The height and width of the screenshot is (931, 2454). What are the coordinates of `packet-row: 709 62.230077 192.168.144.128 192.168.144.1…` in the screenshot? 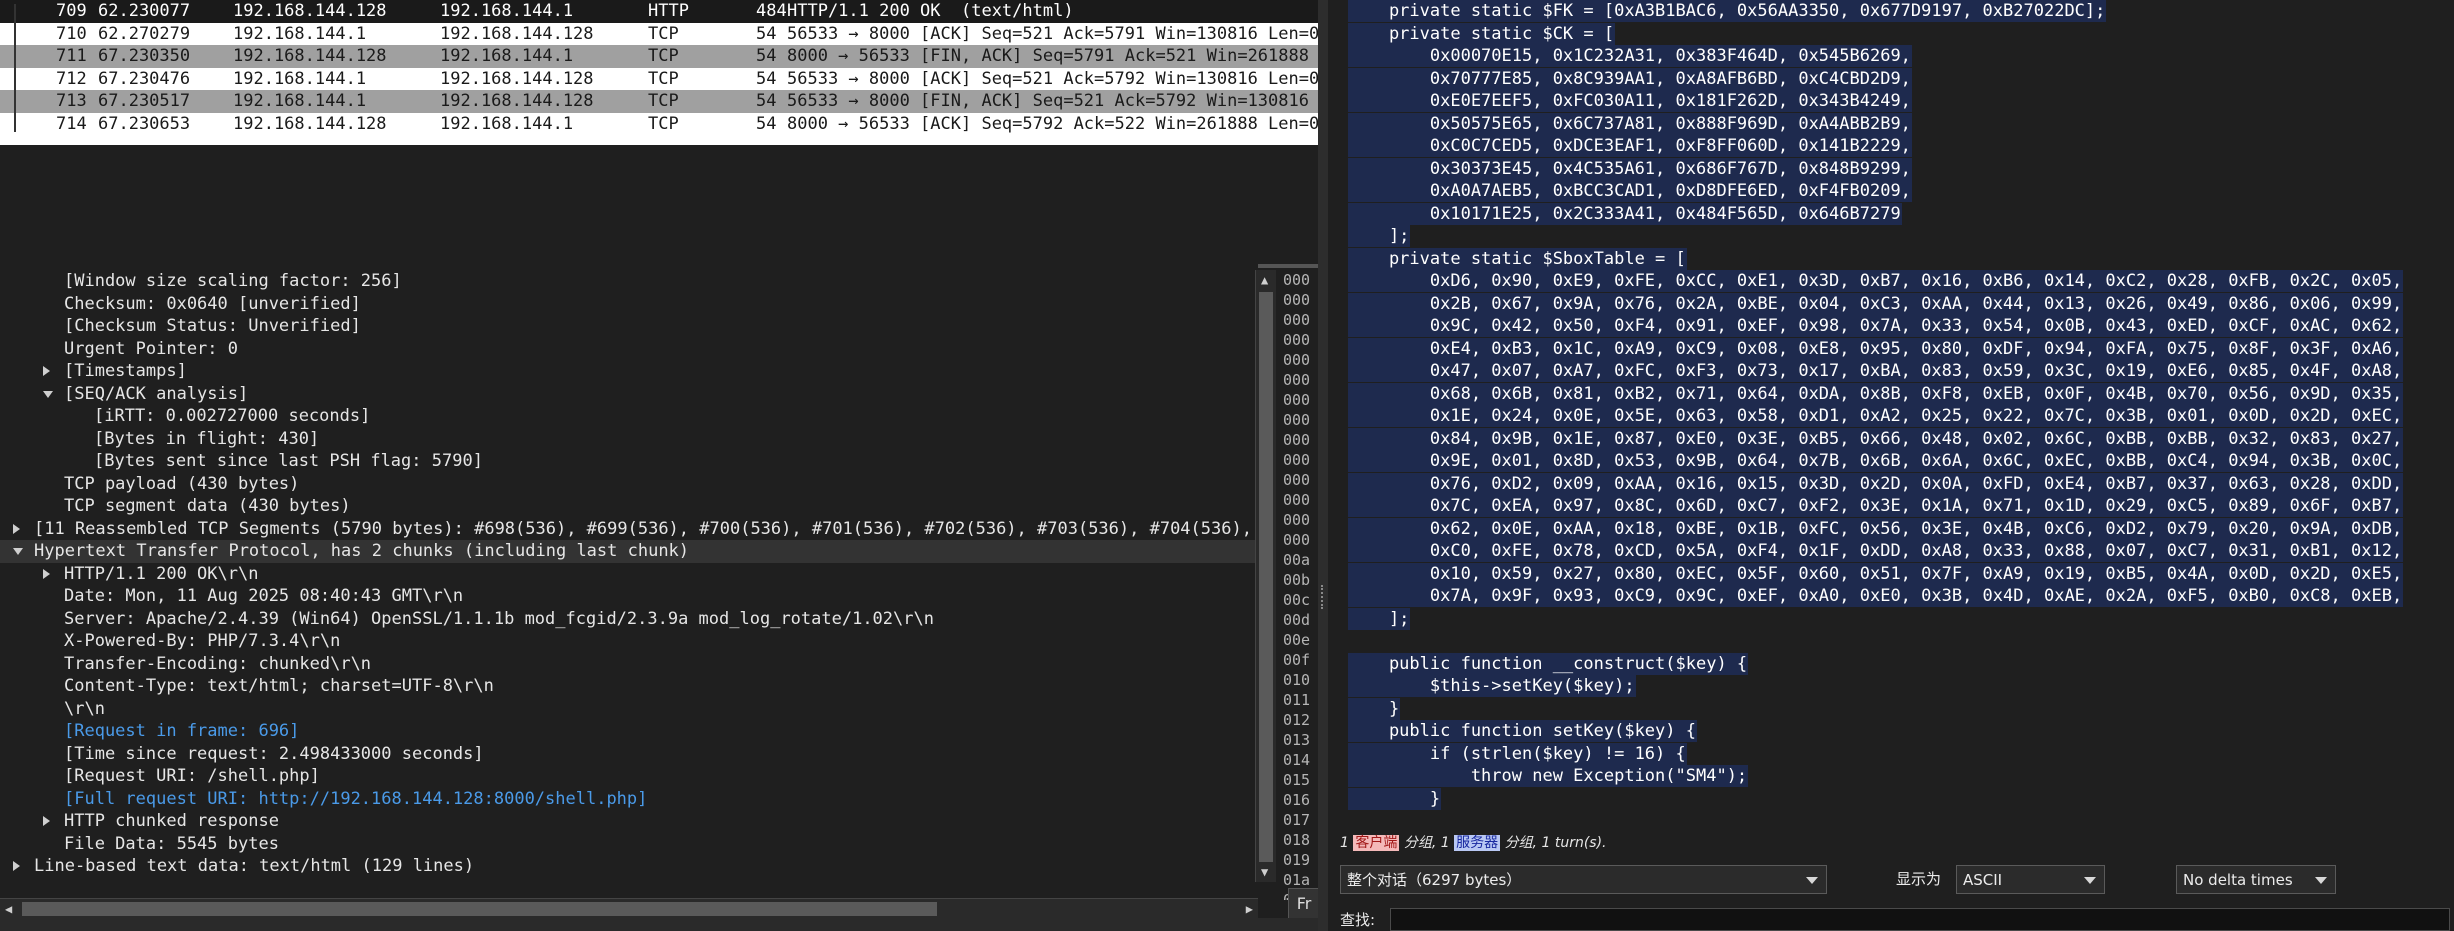 It's located at (659, 11).